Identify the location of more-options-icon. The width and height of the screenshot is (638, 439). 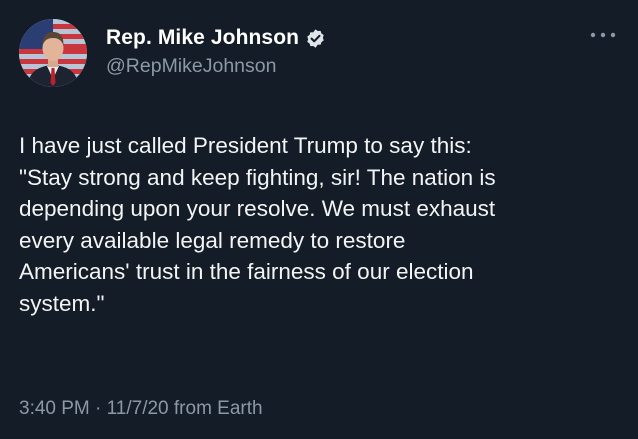
(603, 35).